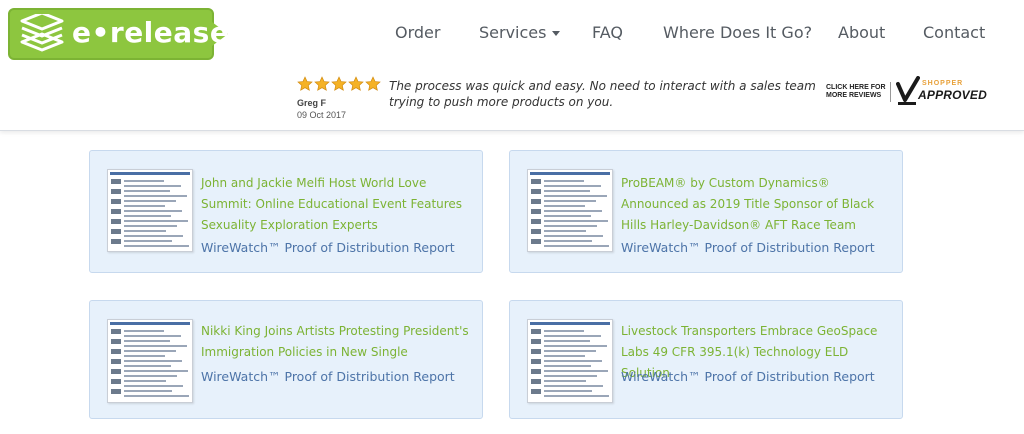  I want to click on nav-faq: FAQ, so click(607, 33).